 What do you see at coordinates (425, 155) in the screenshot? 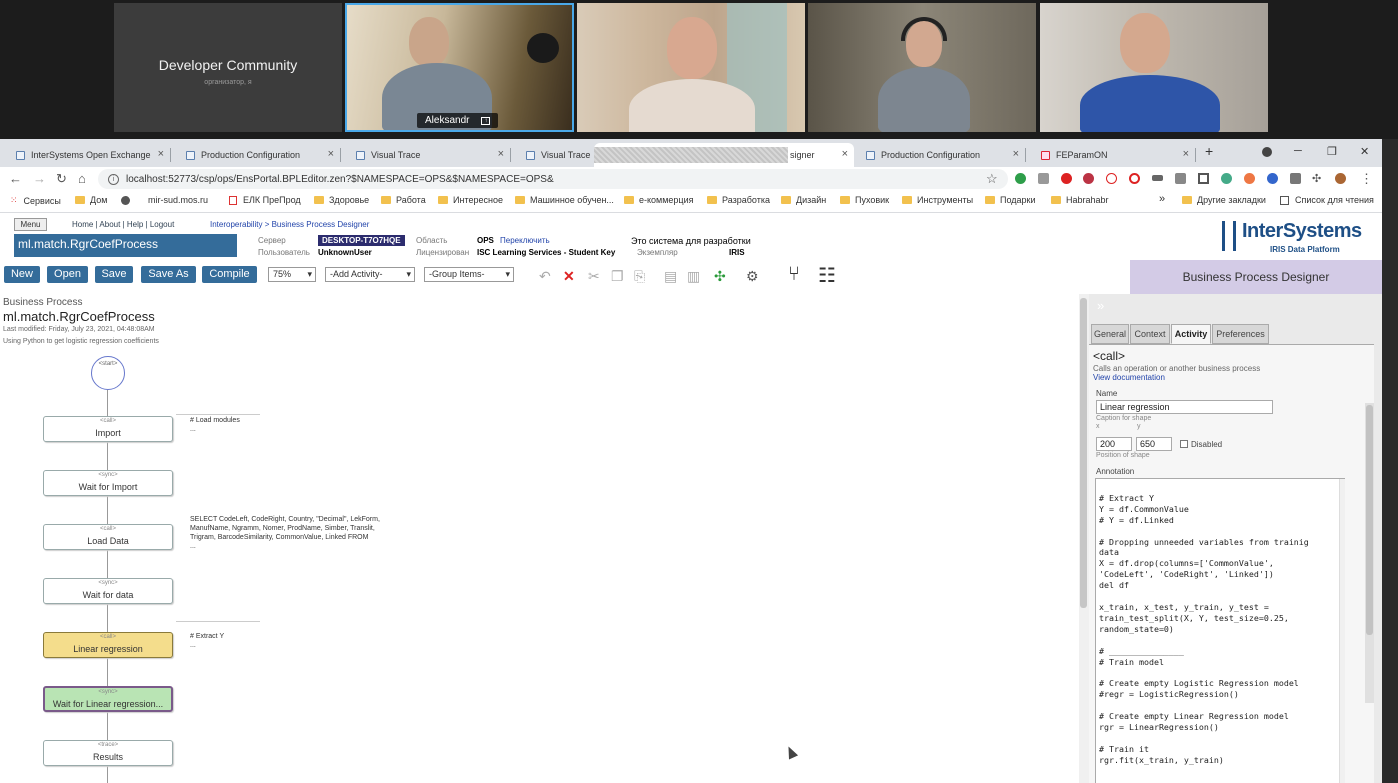
I see `tab-visual-trace-1: Visual Trace ×` at bounding box center [425, 155].